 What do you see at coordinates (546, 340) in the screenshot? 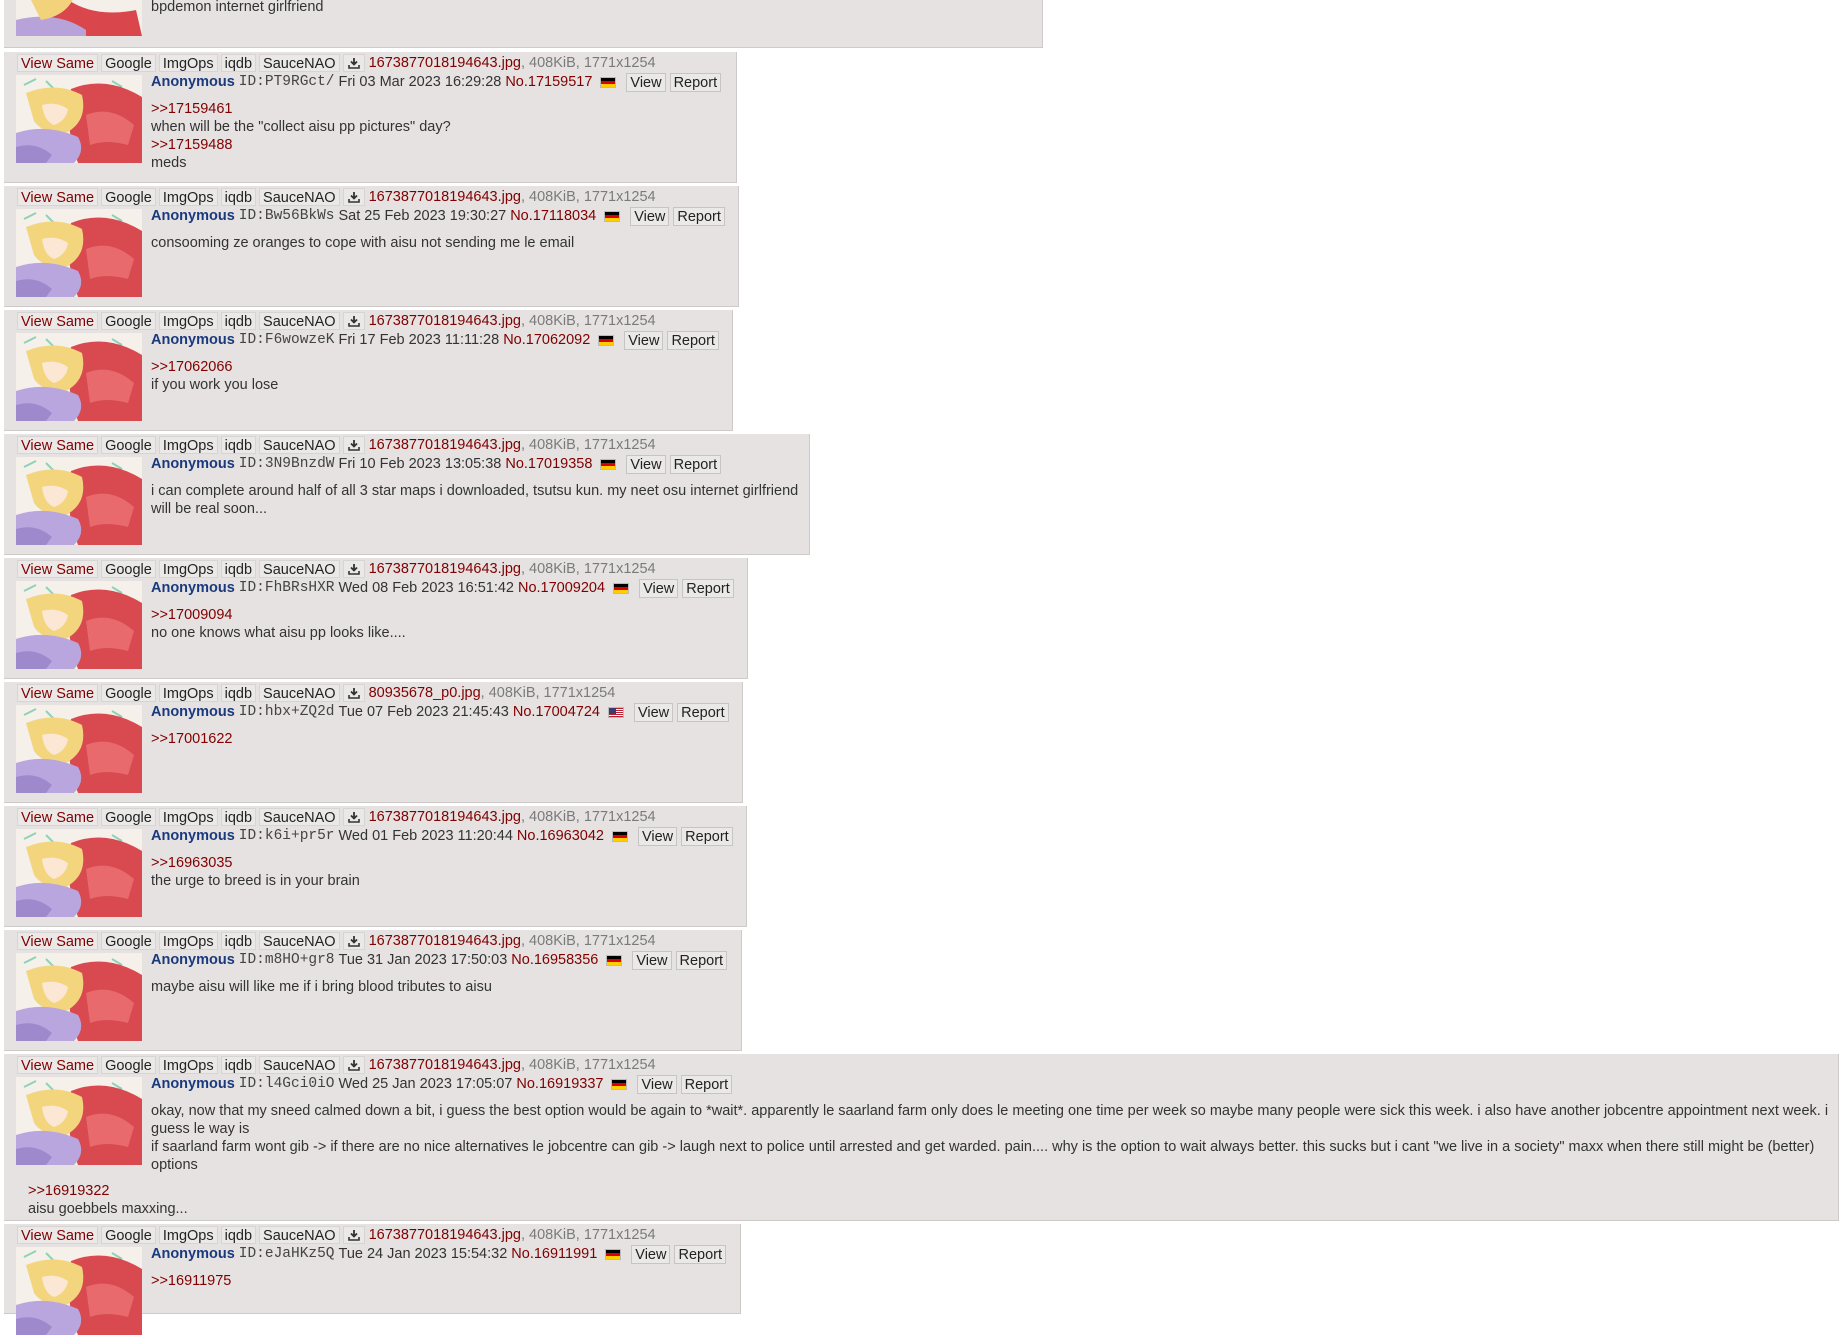
I see `post-number-link: No.17062092` at bounding box center [546, 340].